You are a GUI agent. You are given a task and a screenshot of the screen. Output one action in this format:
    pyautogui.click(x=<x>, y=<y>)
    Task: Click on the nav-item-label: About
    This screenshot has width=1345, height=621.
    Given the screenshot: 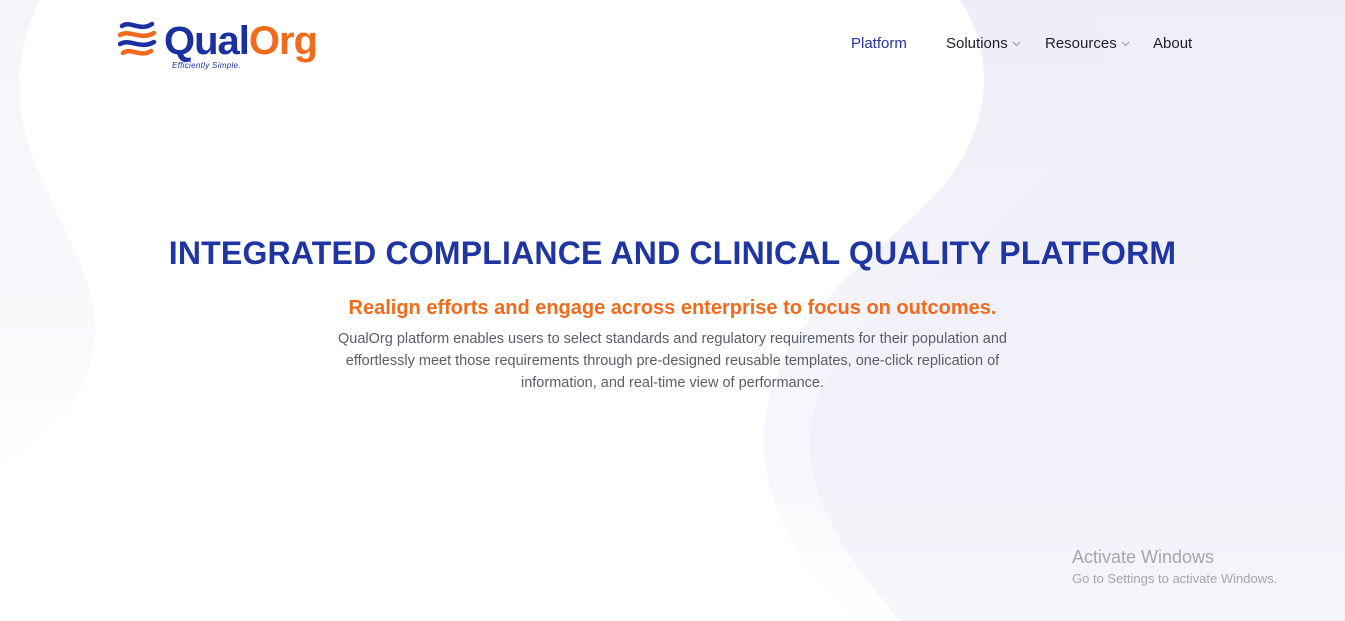 What is the action you would take?
    pyautogui.click(x=1173, y=43)
    